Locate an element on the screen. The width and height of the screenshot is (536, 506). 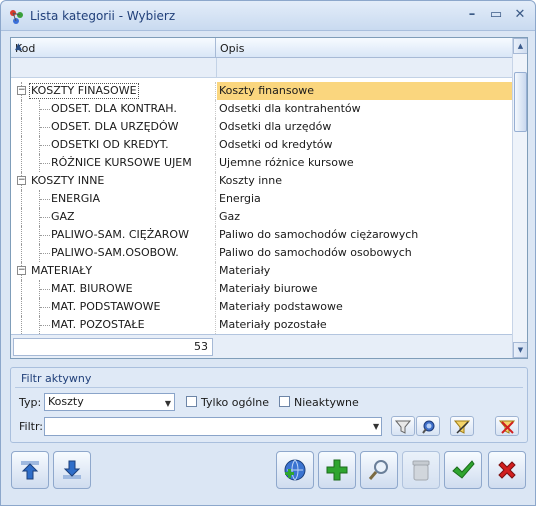
filter-dropdown-icon: ▼ is located at coordinates (376, 426).